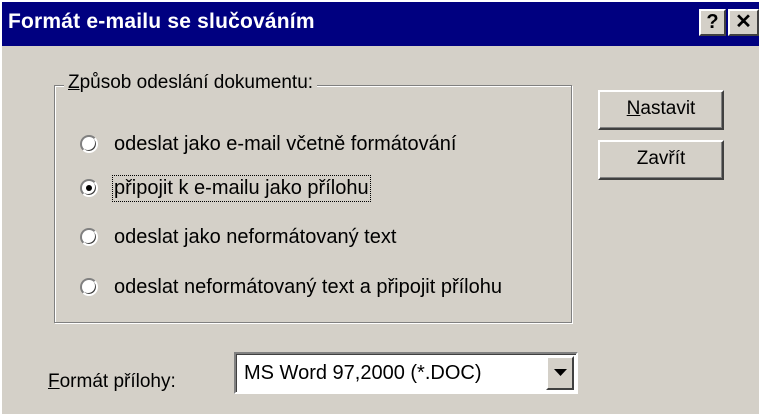 This screenshot has width=759, height=414. I want to click on attachment-format-value: MS Word 97,2000 (*.DOC), so click(363, 373).